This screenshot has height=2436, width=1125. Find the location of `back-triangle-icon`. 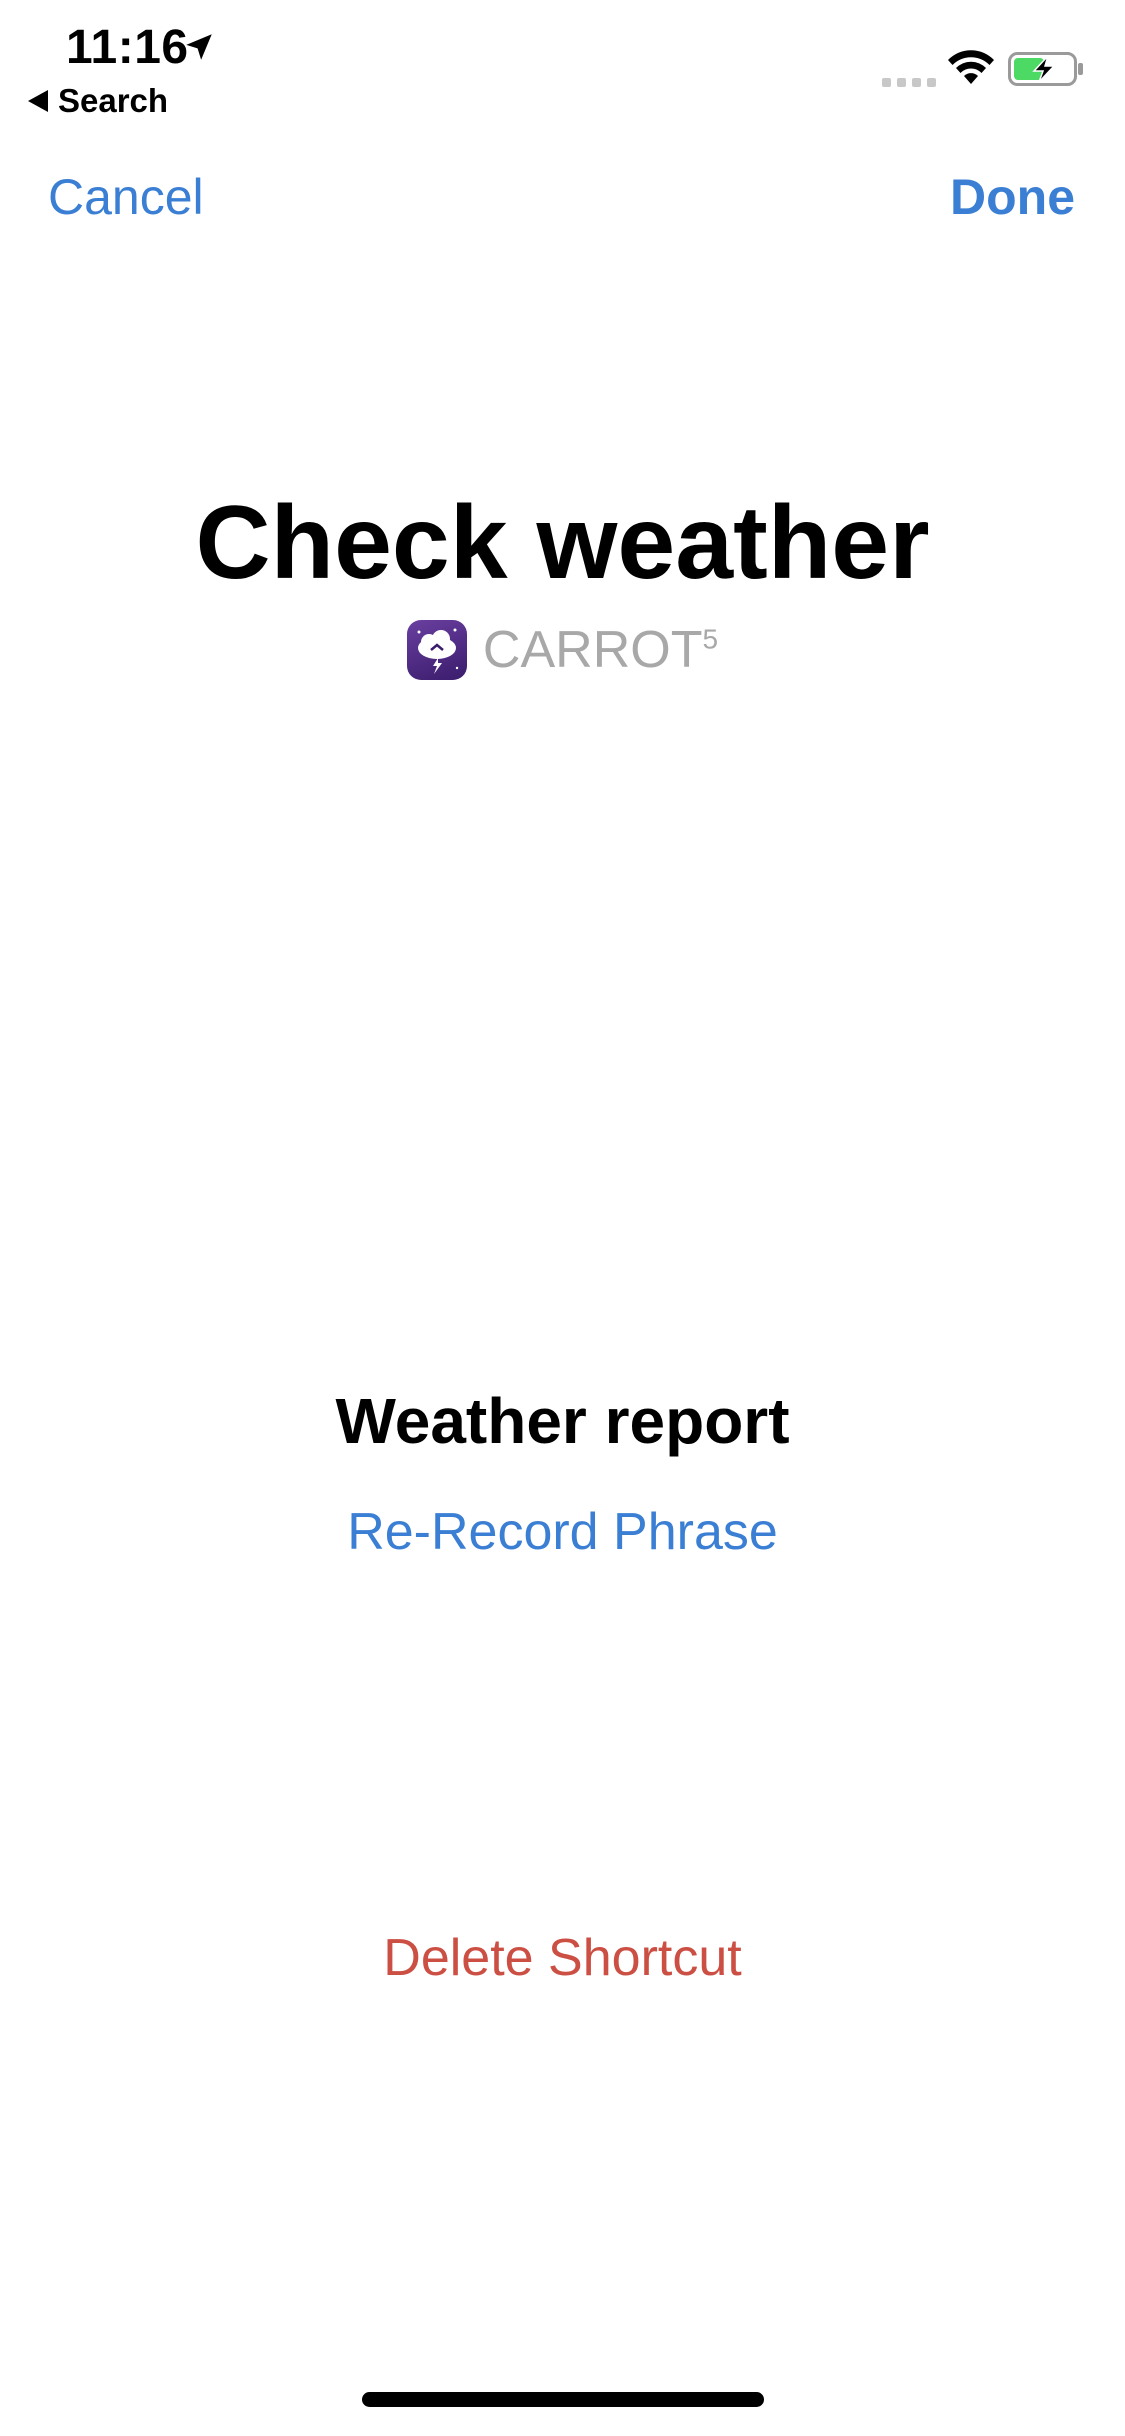

back-triangle-icon is located at coordinates (38, 101).